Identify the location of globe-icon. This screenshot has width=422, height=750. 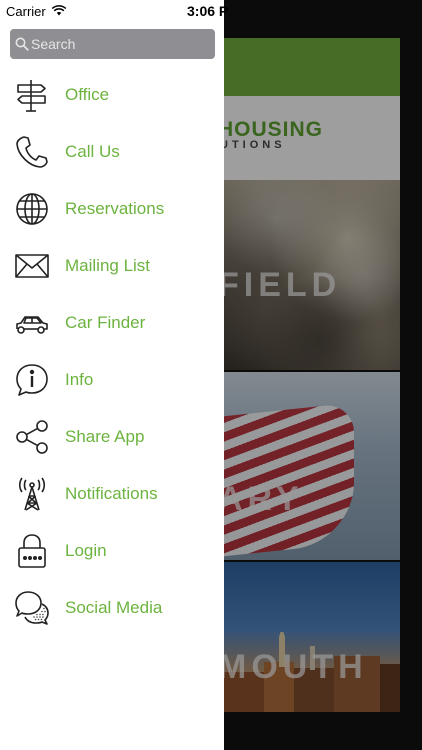
(32, 209).